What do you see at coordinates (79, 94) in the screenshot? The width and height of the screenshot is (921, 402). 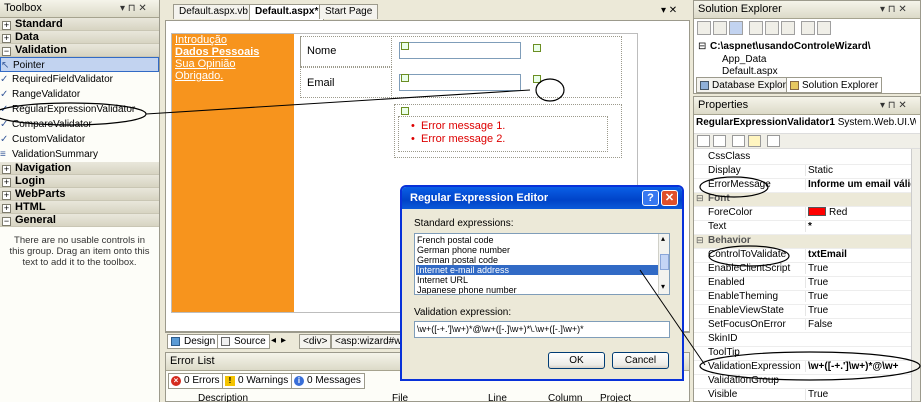 I see `toolbox-item-rangevalidator: ✓ RangeValidator` at bounding box center [79, 94].